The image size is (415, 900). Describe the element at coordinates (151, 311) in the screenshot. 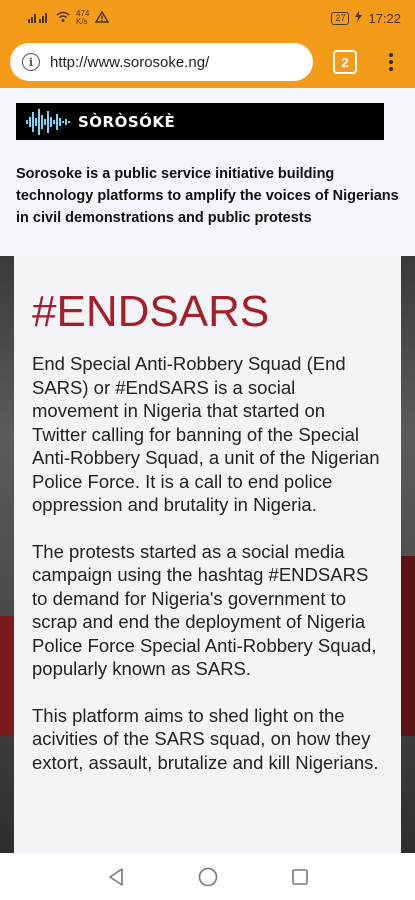

I see `card-title: #ENDSARS` at that location.